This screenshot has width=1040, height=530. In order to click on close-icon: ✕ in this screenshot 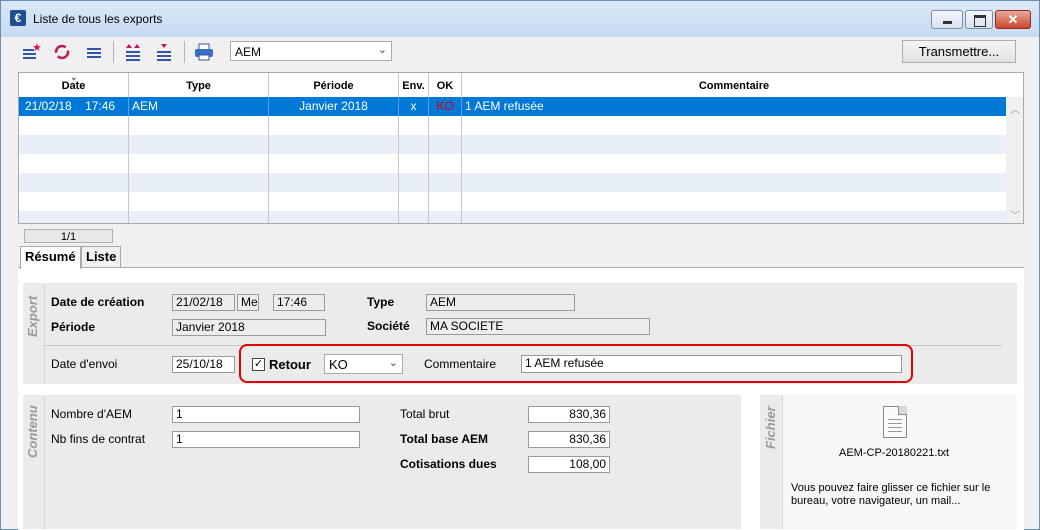, I will do `click(1013, 19)`.